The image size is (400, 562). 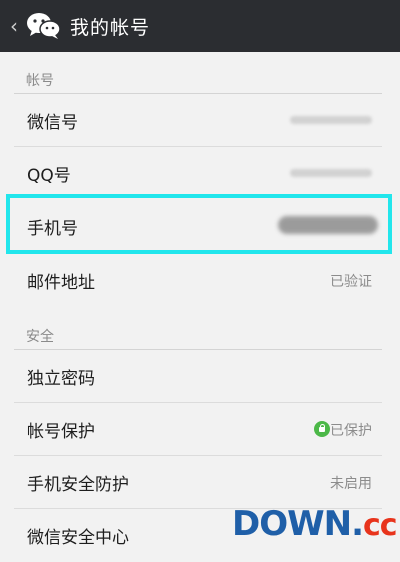 What do you see at coordinates (61, 432) in the screenshot?
I see `row-label: 帐号保护` at bounding box center [61, 432].